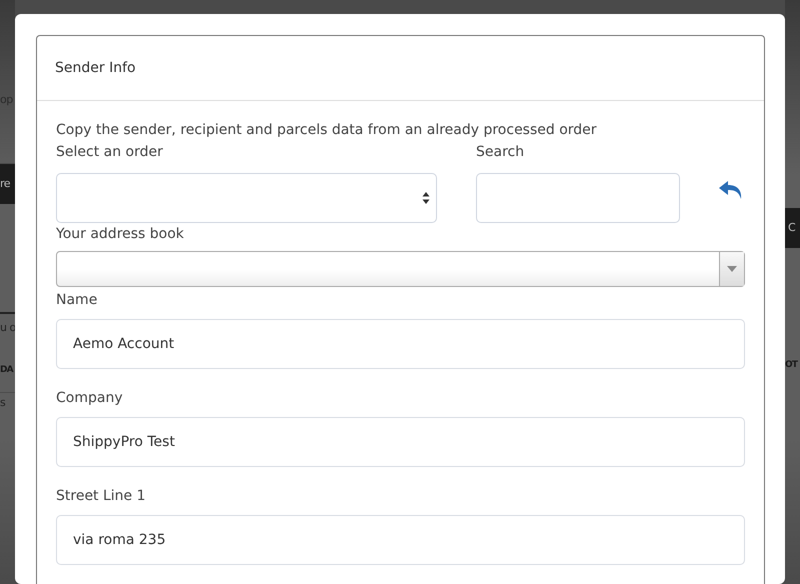 The image size is (800, 584). What do you see at coordinates (400, 269) in the screenshot?
I see `address-book-select` at bounding box center [400, 269].